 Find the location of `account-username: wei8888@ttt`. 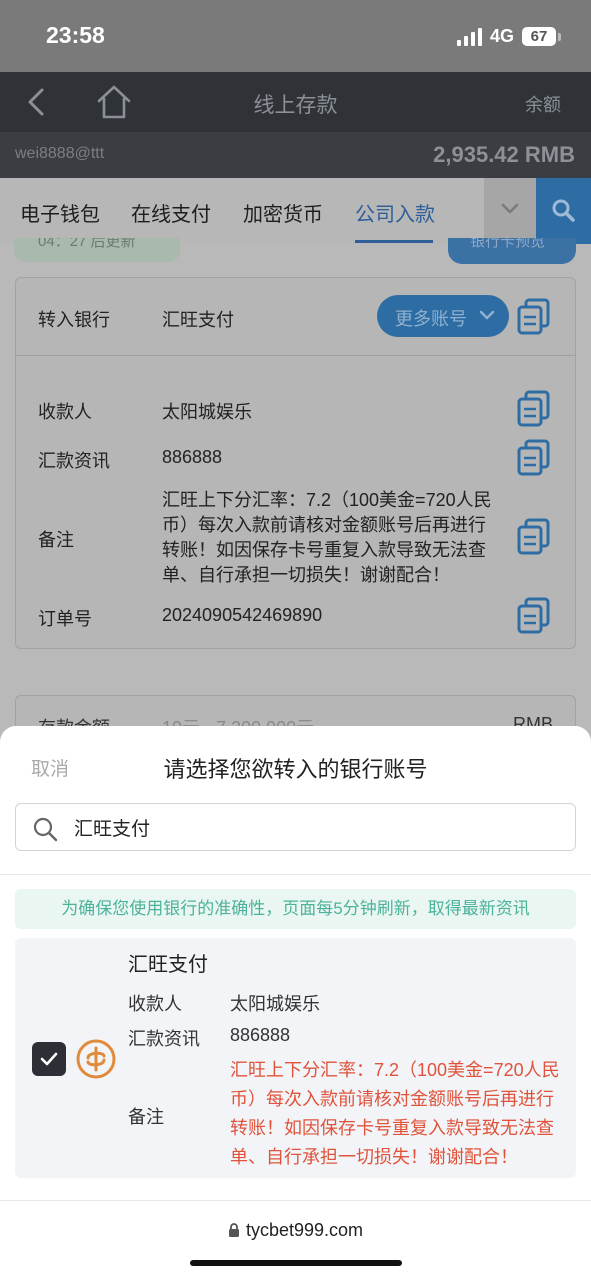

account-username: wei8888@ttt is located at coordinates (60, 153).